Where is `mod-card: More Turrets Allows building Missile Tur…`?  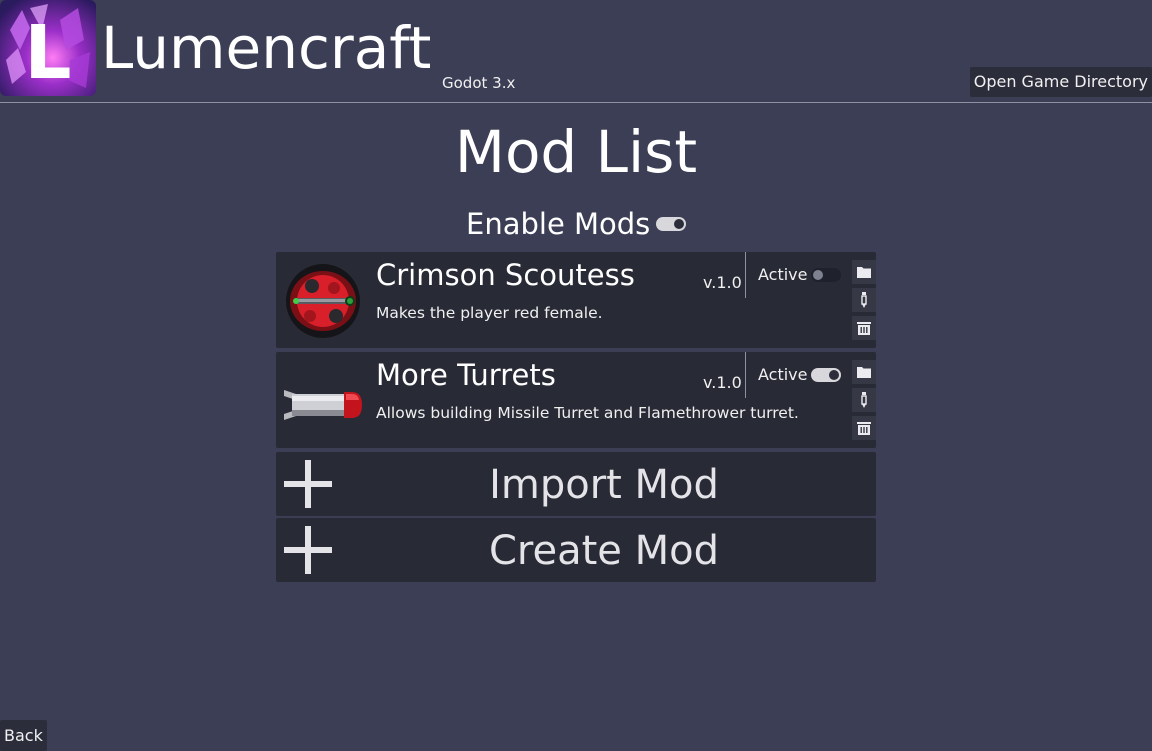 mod-card: More Turrets Allows building Missile Tur… is located at coordinates (576, 400).